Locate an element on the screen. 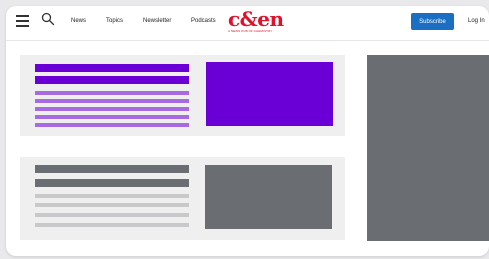 Image resolution: width=489 pixels, height=259 pixels. nav-newsletter: Newsletter is located at coordinates (157, 21).